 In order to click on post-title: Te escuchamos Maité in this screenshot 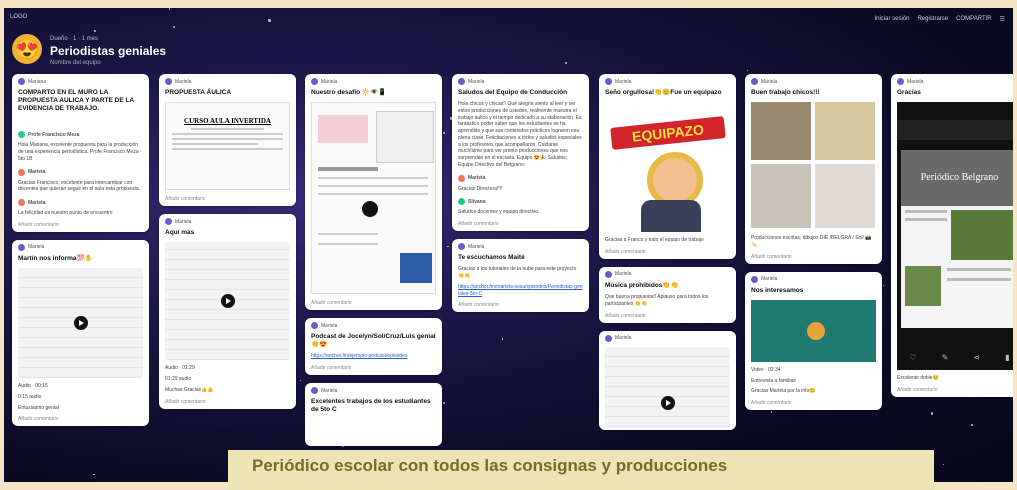, I will do `click(491, 258)`.